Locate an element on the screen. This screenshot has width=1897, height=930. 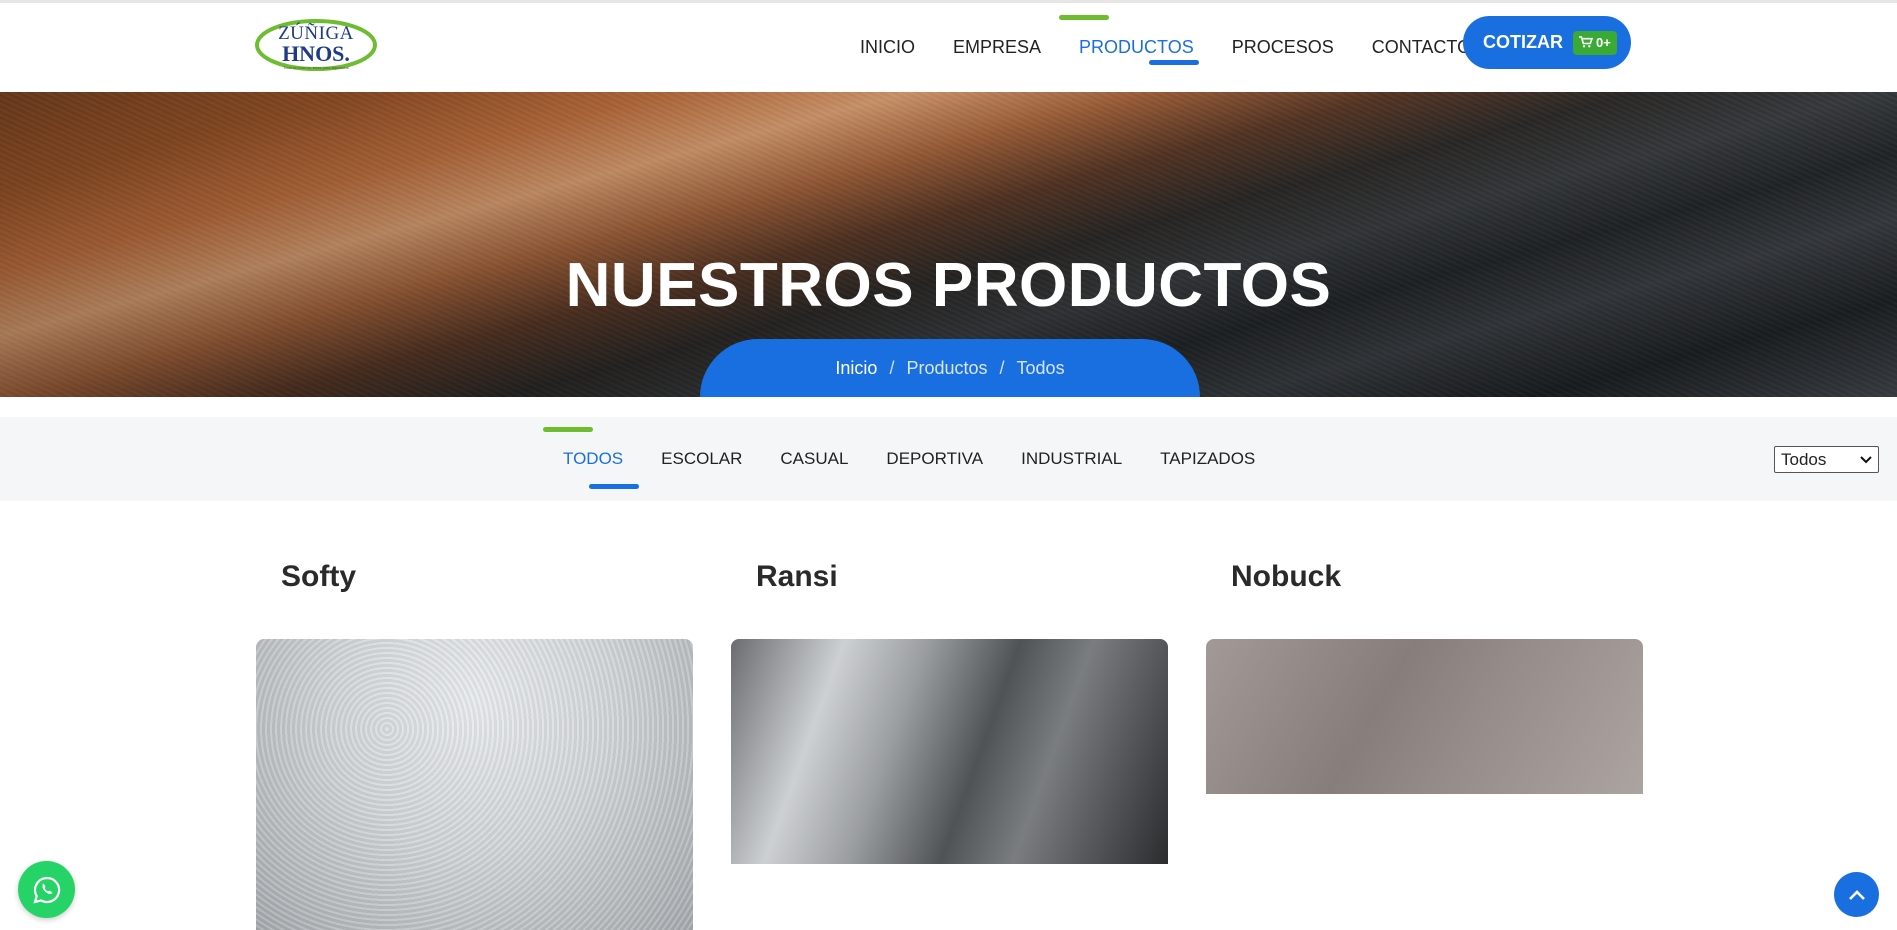
tab-industrial: INDUSTRIAL is located at coordinates (1071, 459).